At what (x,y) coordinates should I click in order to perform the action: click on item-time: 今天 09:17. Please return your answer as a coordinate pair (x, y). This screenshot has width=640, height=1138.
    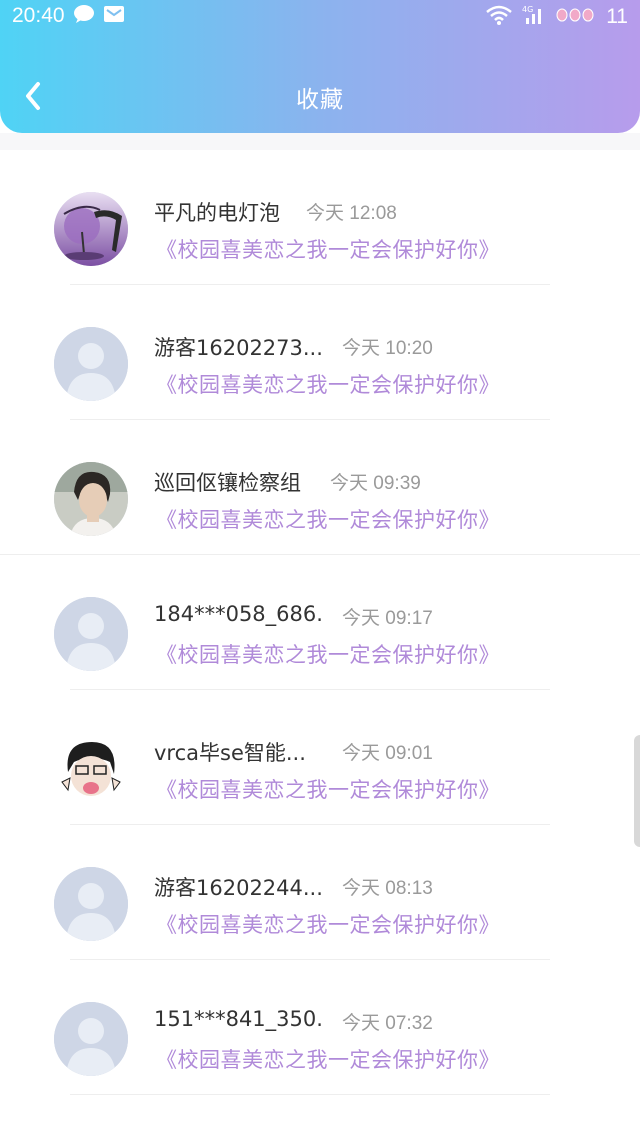
    Looking at the image, I should click on (387, 618).